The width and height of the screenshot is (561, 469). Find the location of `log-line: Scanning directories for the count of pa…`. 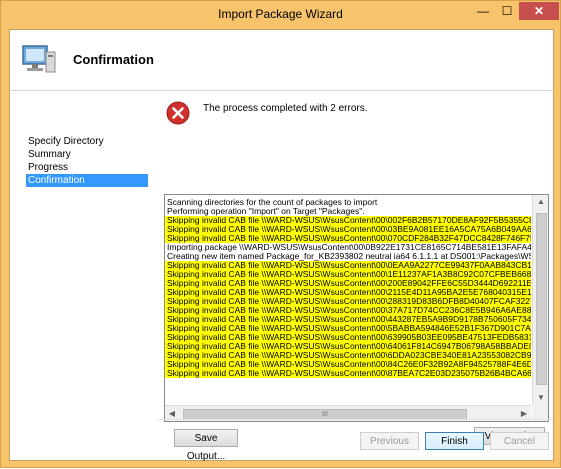

log-line: Scanning directories for the count of pa… is located at coordinates (272, 202).